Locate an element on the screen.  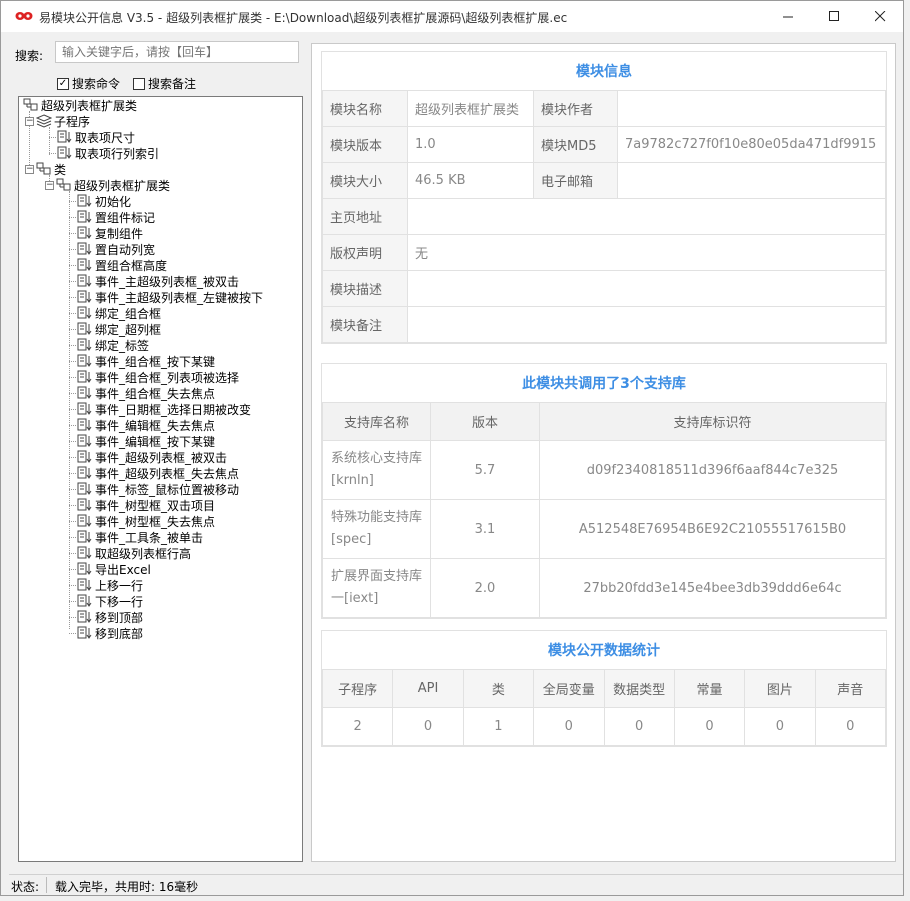
module-version-value: 1.0 is located at coordinates (470, 144).